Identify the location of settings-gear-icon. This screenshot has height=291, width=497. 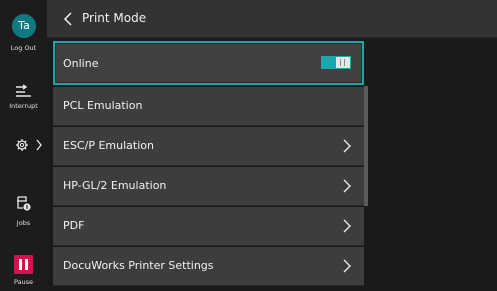
(29, 145).